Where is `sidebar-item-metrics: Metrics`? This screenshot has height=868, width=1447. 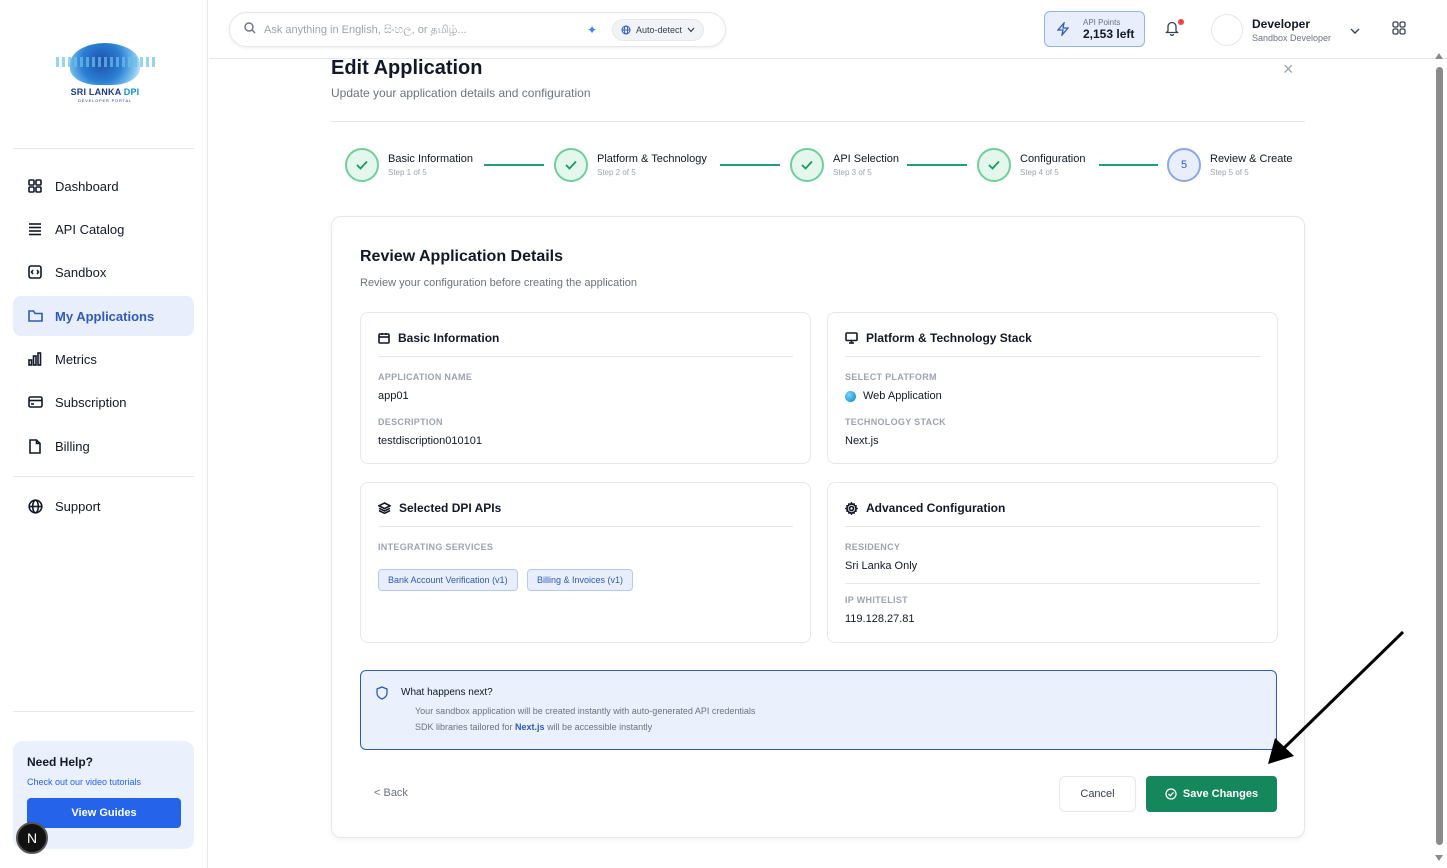 sidebar-item-metrics: Metrics is located at coordinates (103, 359).